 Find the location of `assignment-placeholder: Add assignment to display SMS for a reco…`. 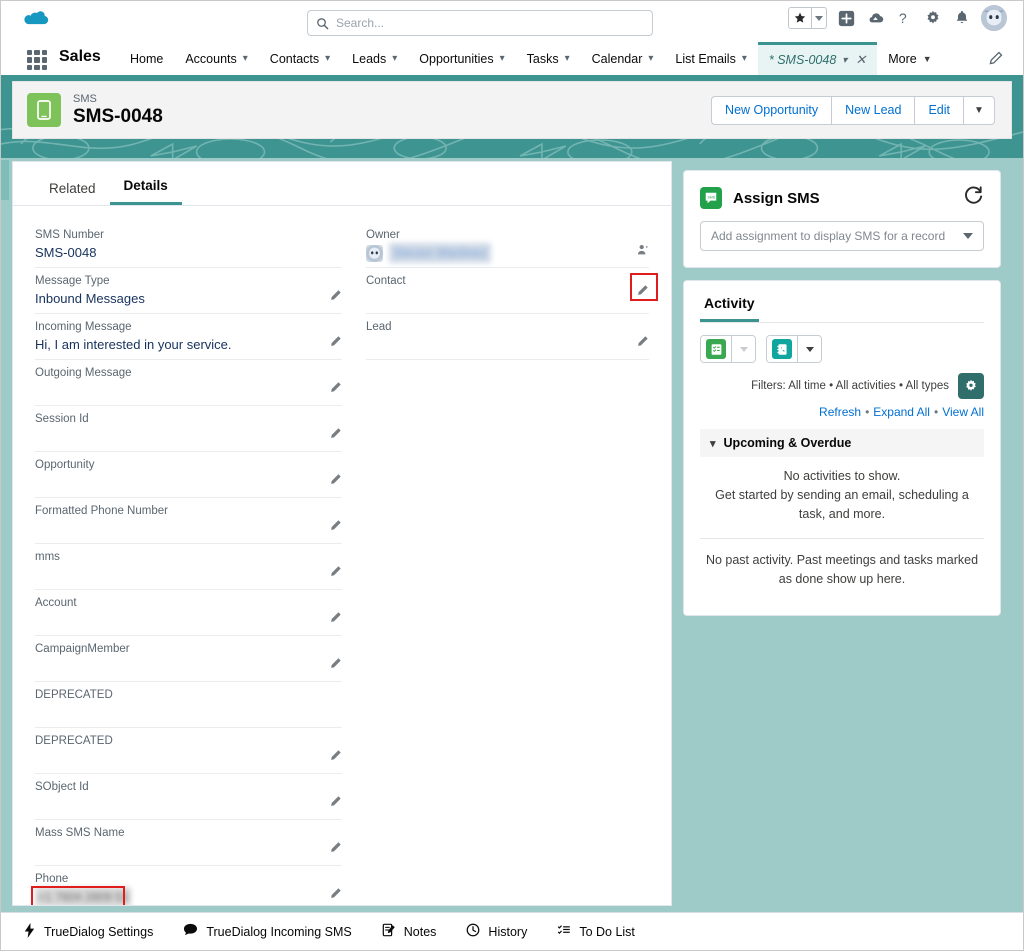

assignment-placeholder: Add assignment to display SMS for a reco… is located at coordinates (828, 236).